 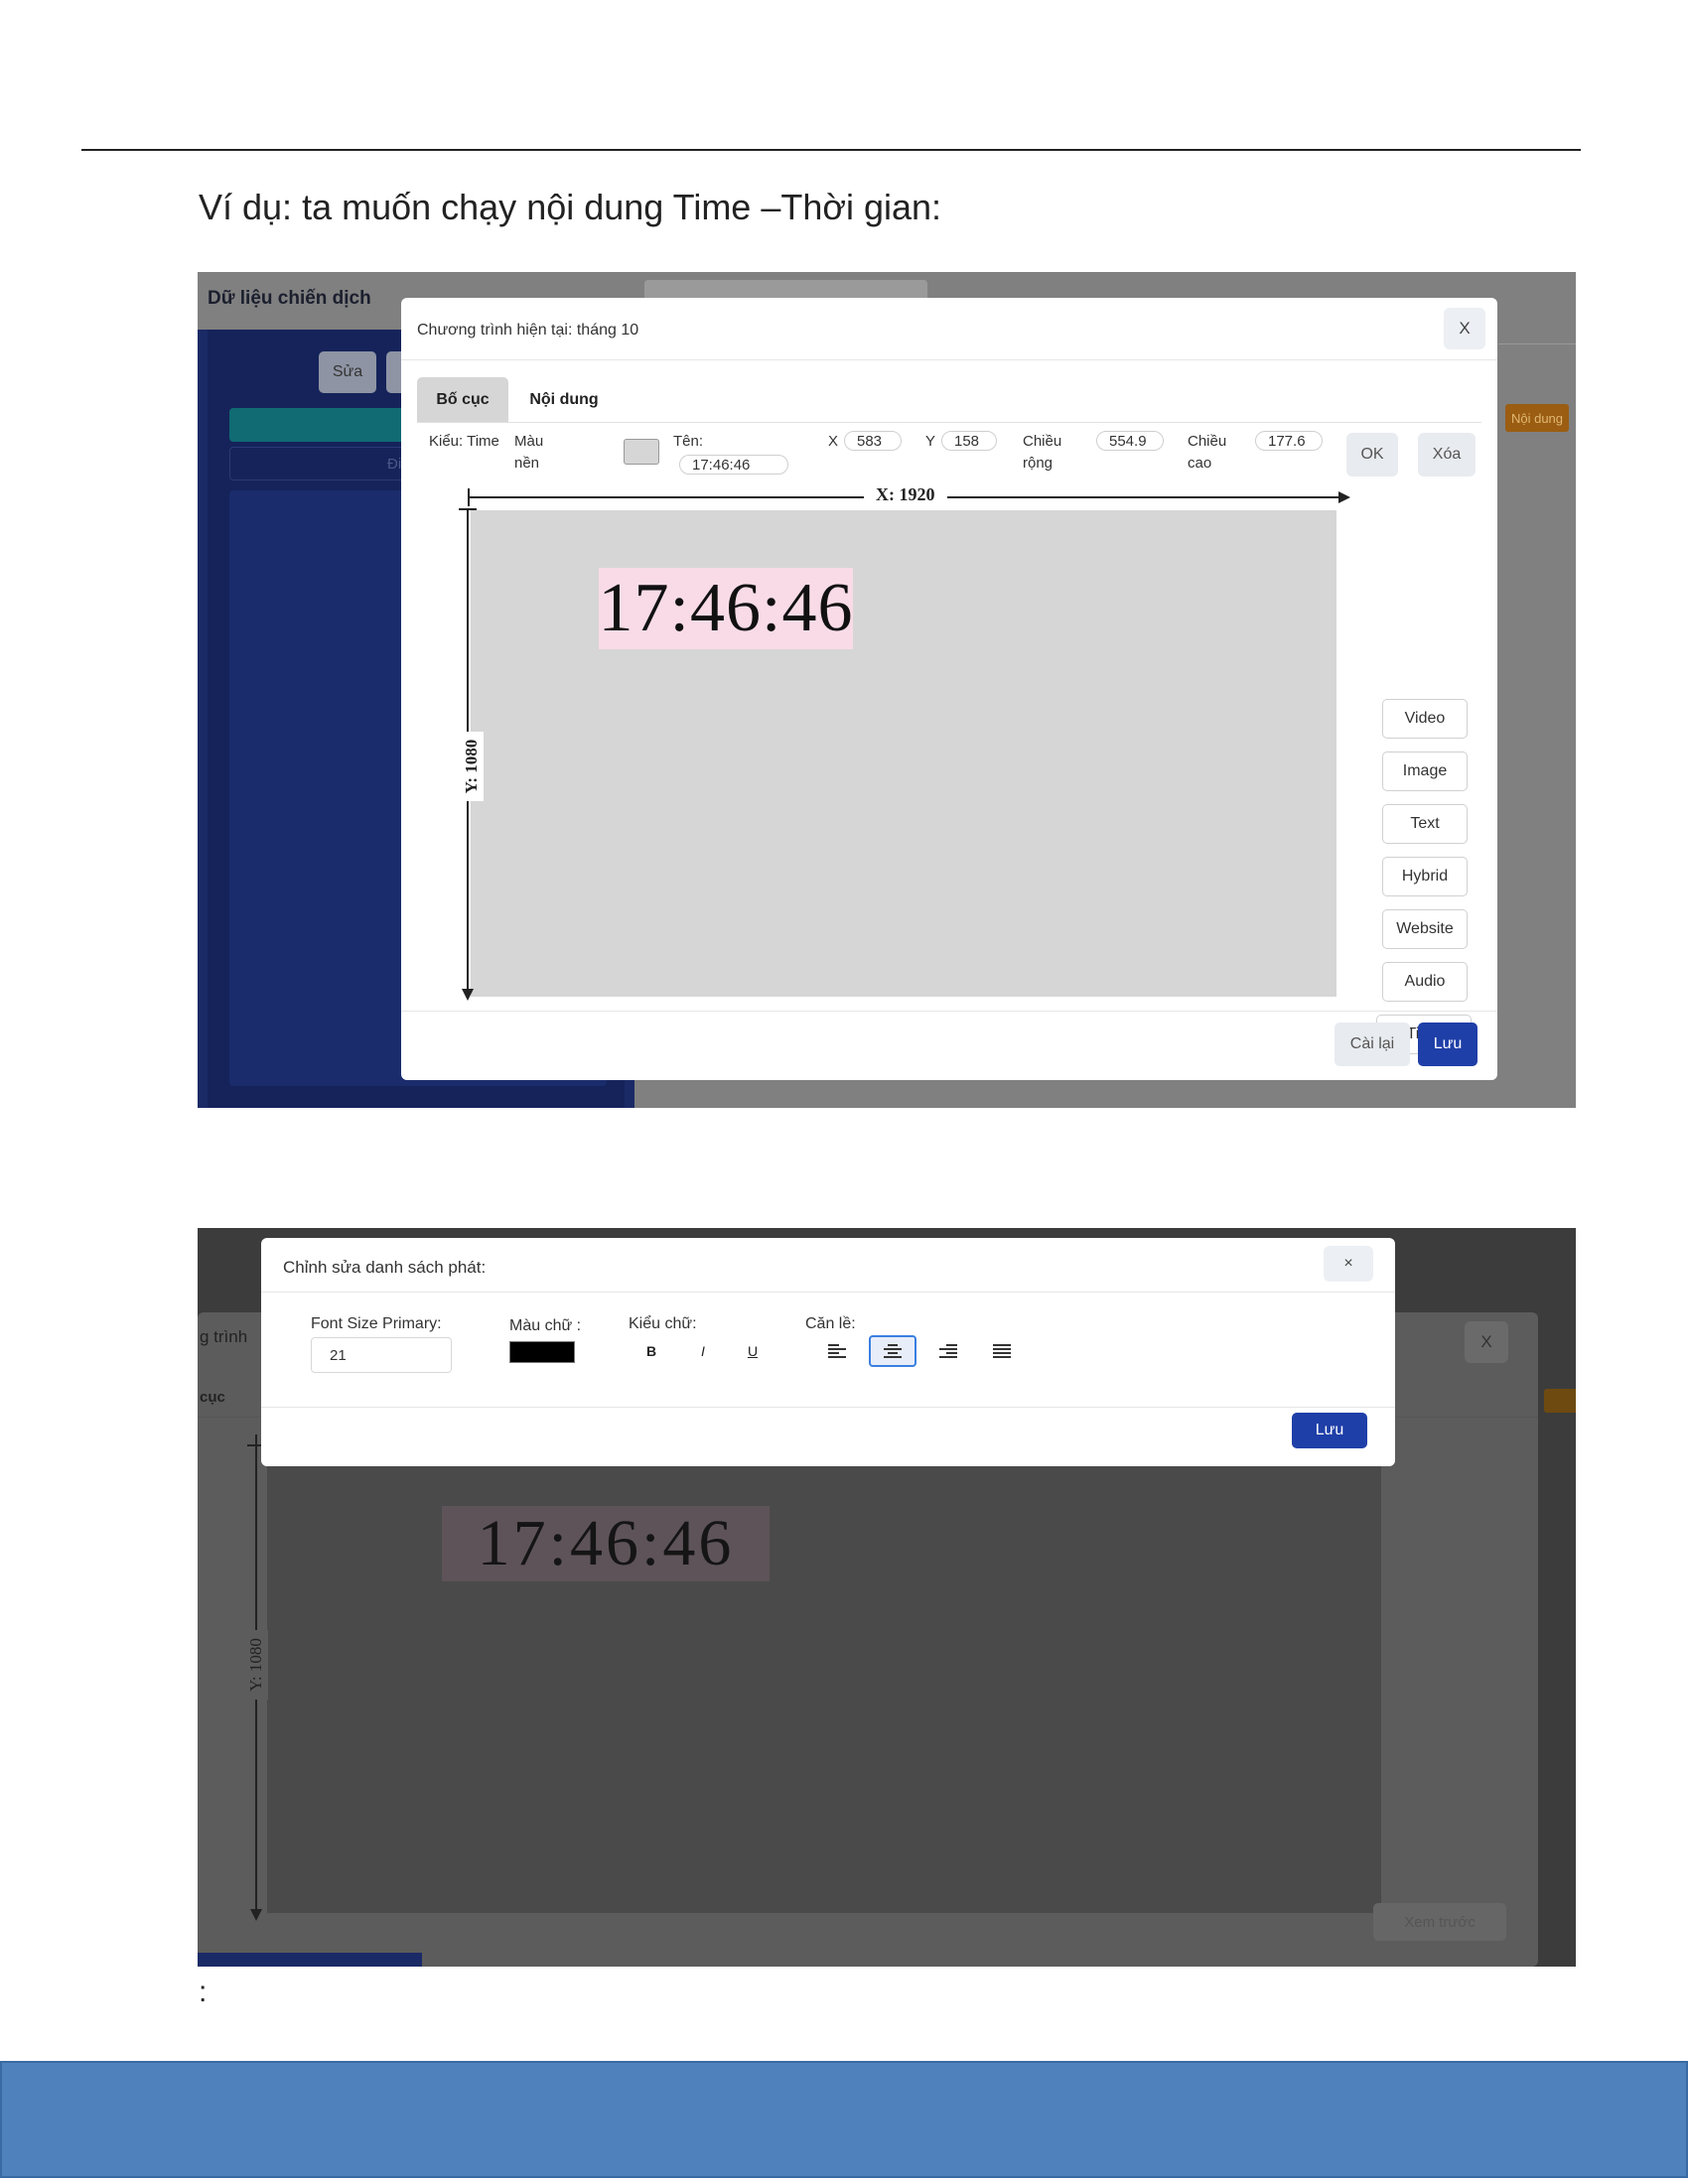 I want to click on close-button: ×, so click(x=1348, y=1264).